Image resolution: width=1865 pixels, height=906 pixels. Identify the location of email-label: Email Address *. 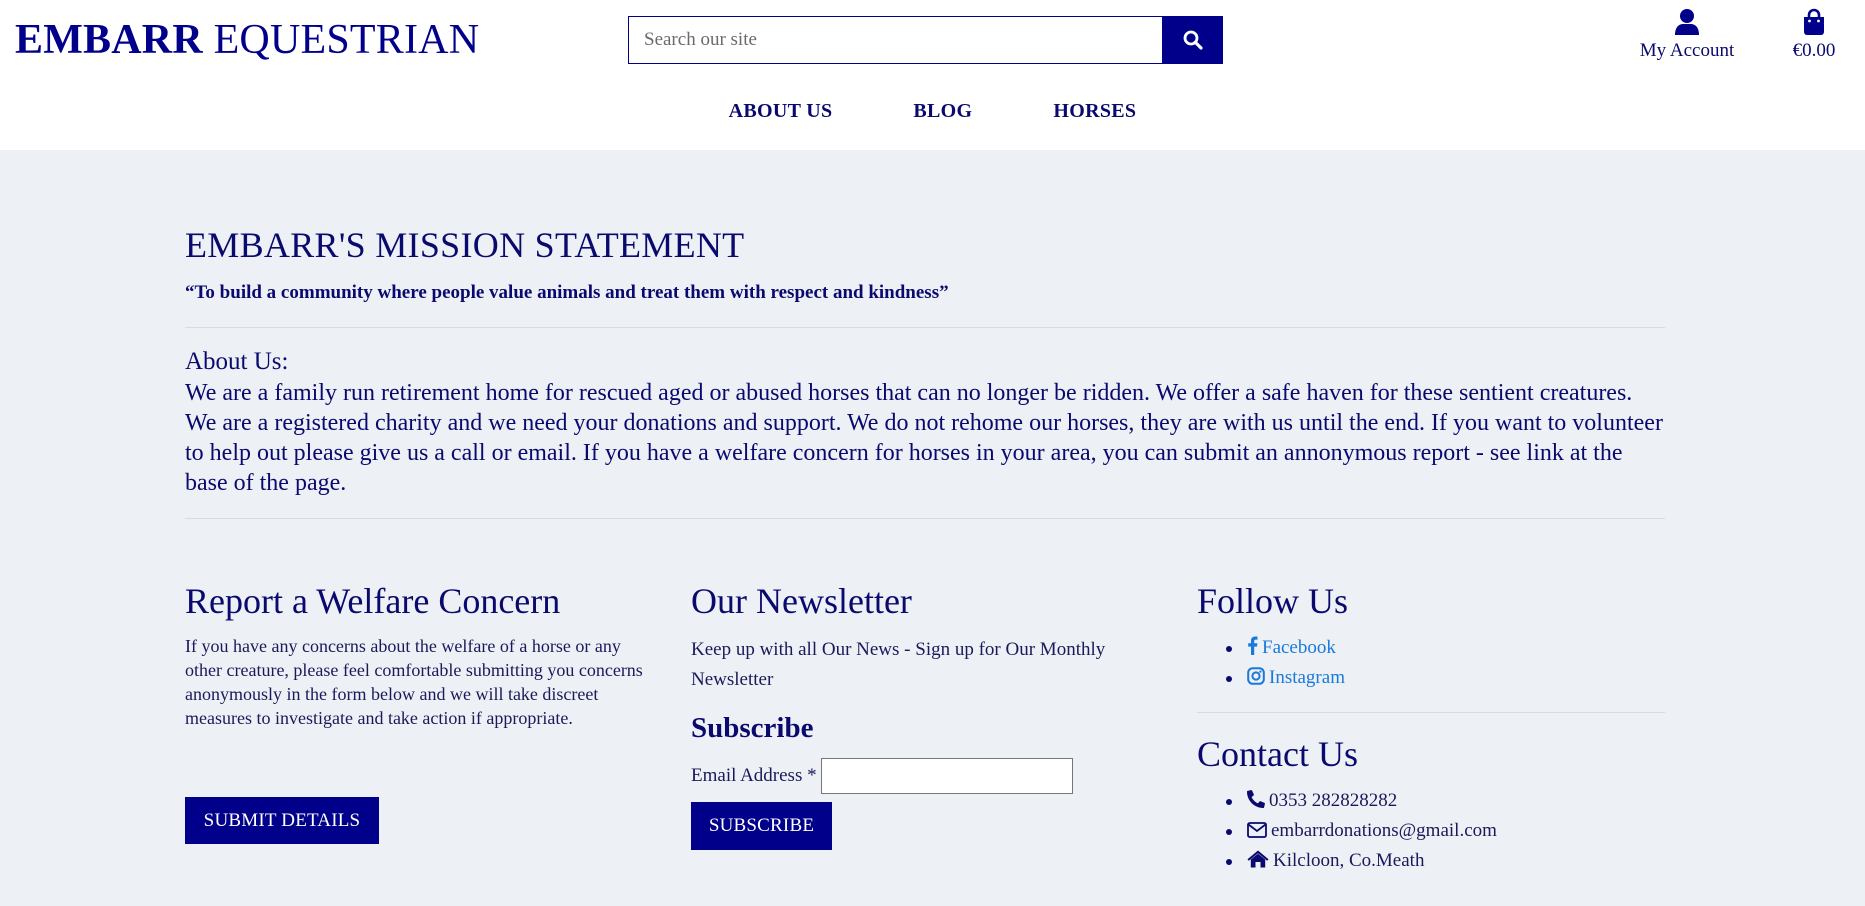
(754, 775).